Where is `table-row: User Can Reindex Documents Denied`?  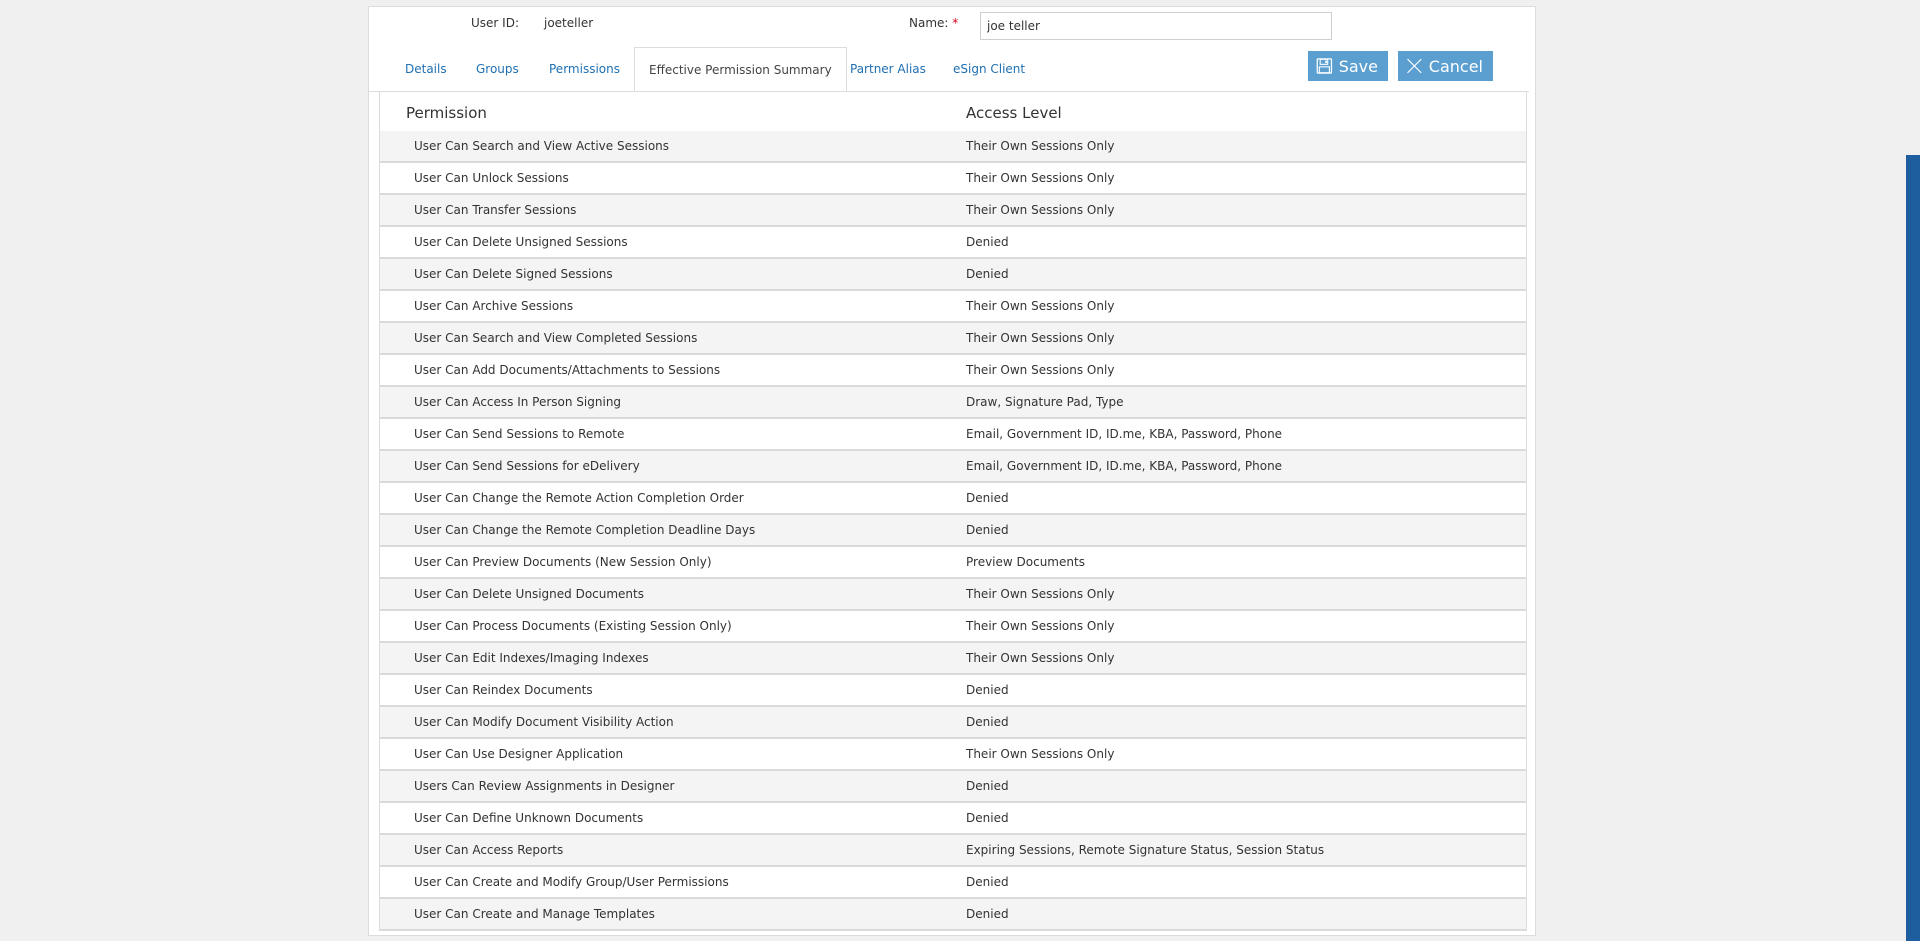 table-row: User Can Reindex Documents Denied is located at coordinates (953, 691).